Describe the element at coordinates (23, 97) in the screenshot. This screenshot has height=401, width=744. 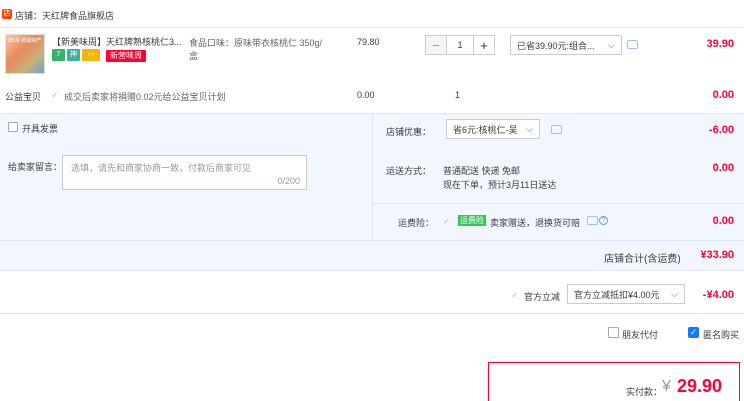
I see `charity-label: 公益宝贝` at that location.